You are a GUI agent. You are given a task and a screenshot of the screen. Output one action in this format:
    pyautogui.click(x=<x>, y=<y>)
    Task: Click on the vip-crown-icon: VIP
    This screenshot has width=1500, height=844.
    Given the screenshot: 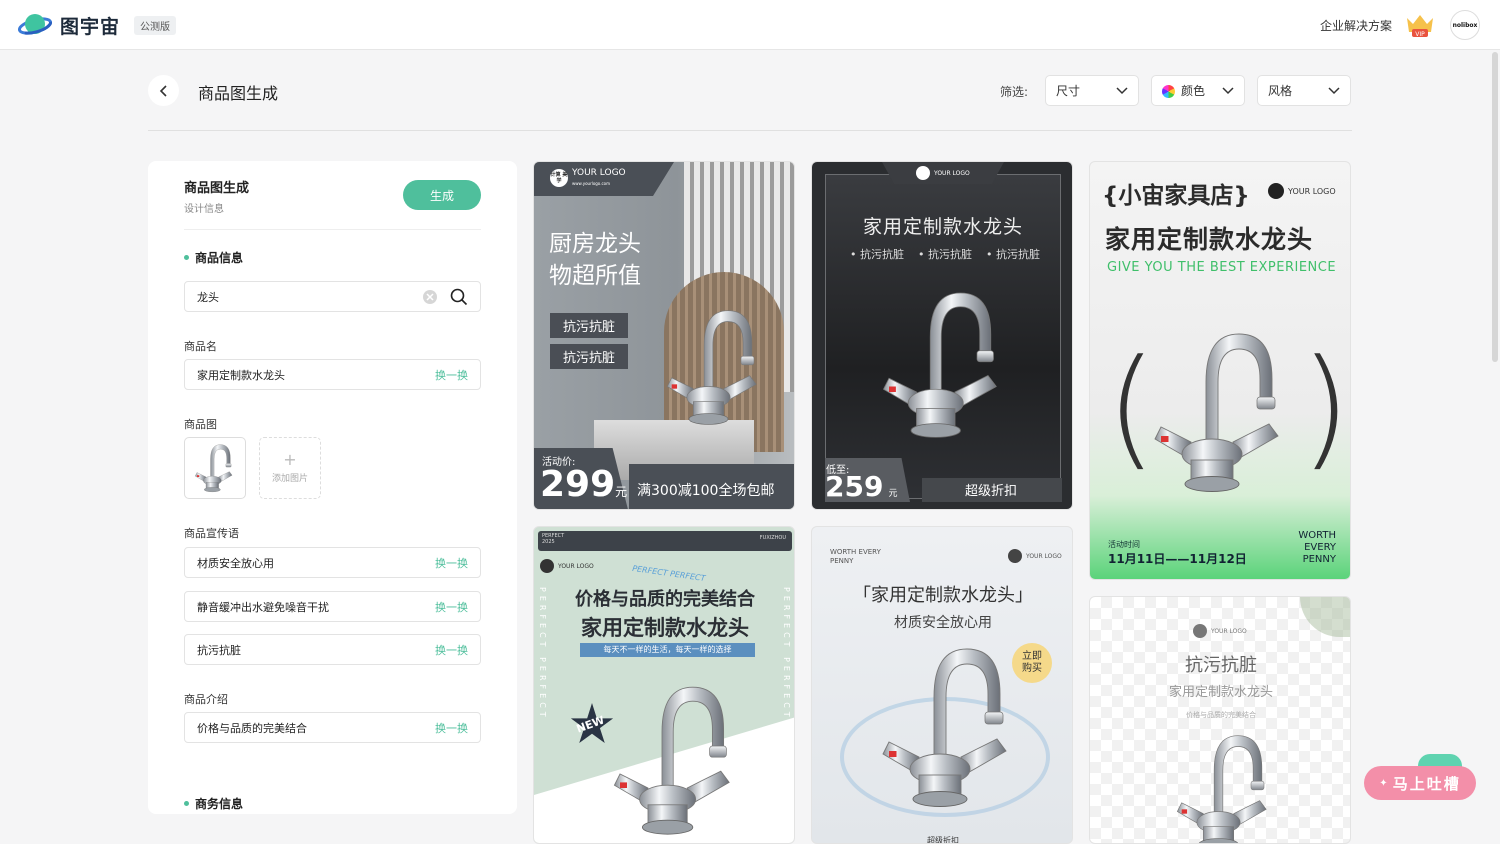 What is the action you would take?
    pyautogui.click(x=1420, y=25)
    